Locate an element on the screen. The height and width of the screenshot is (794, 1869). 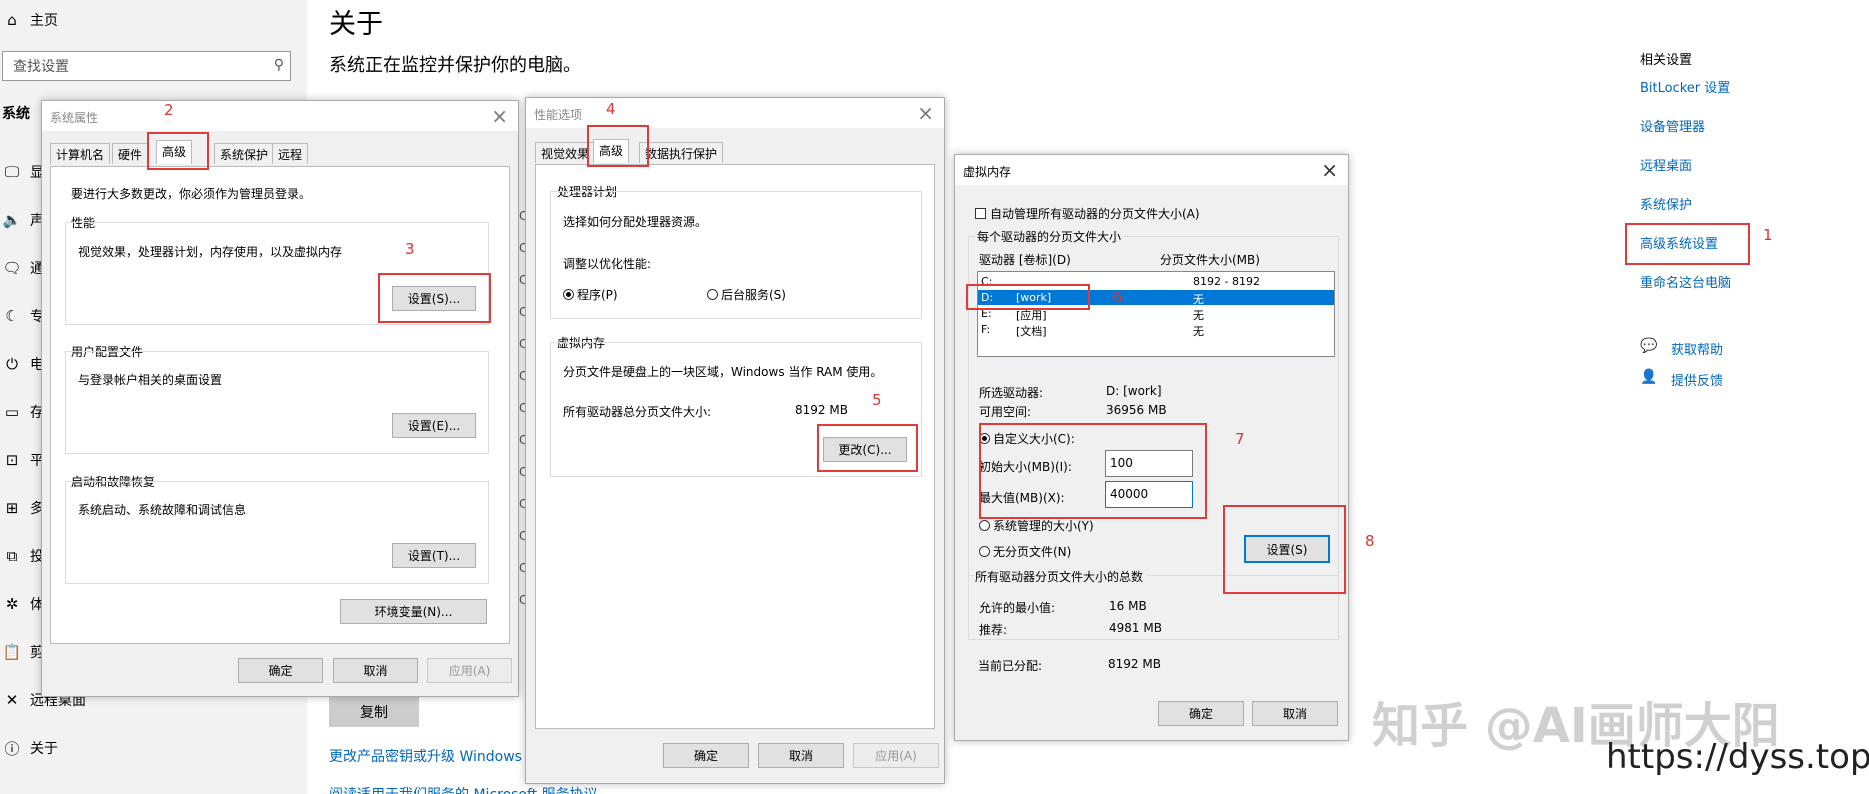
sidebar-item-focus: ☾ 专 is located at coordinates (23, 316).